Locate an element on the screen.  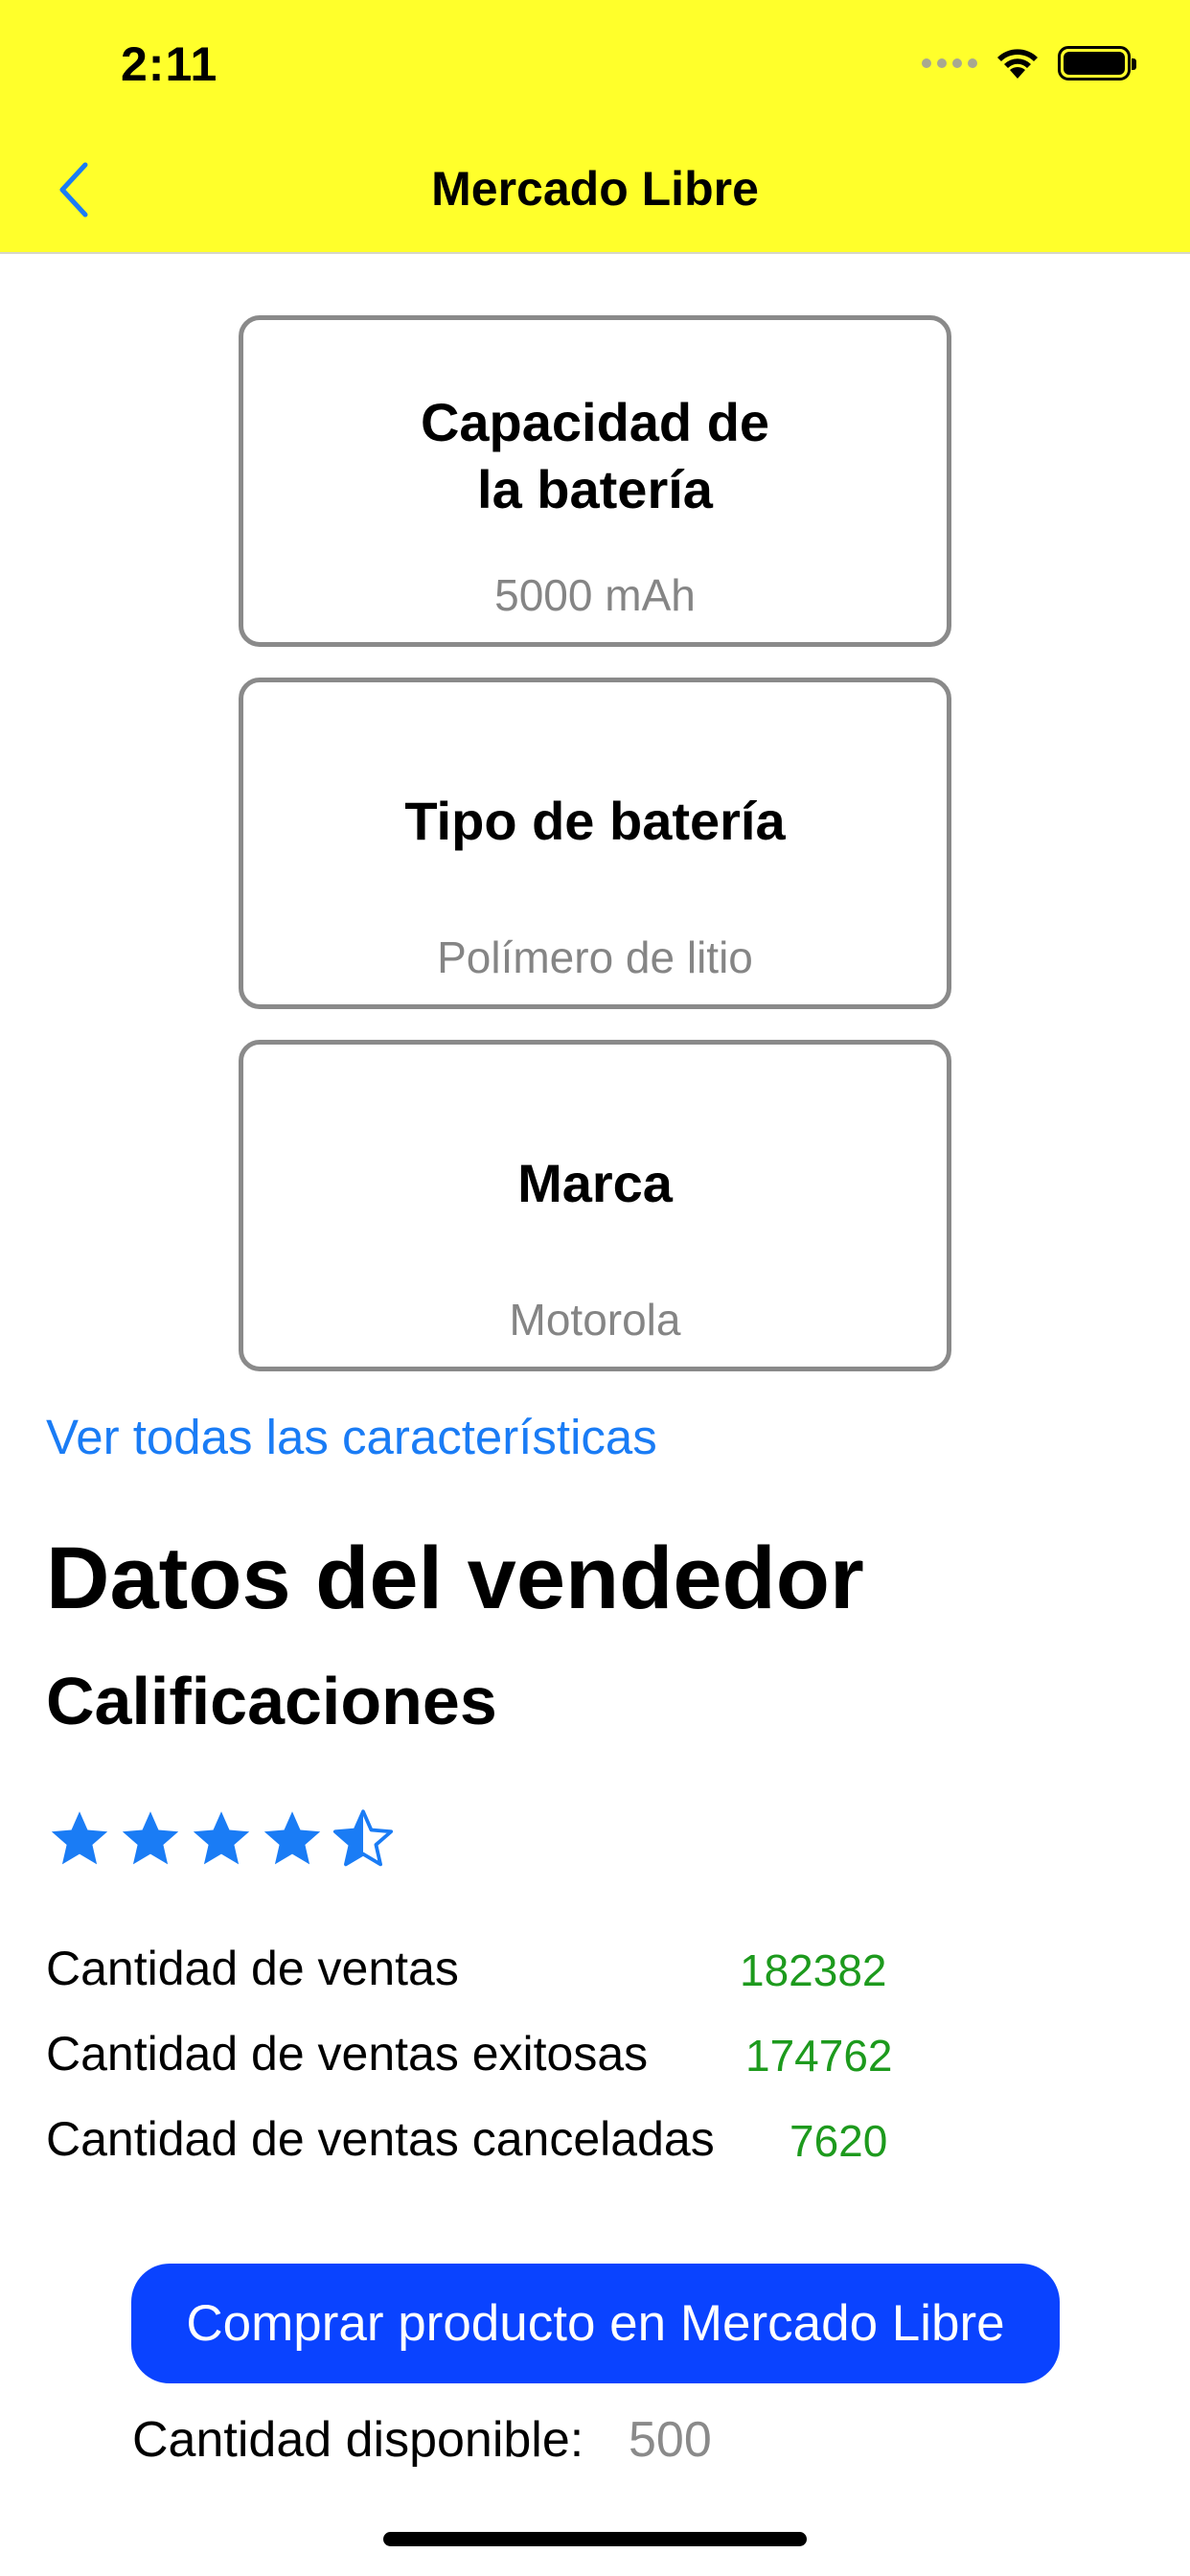
stat-label-canceled-sales: Cantidad de ventas canceladas is located at coordinates (381, 2139).